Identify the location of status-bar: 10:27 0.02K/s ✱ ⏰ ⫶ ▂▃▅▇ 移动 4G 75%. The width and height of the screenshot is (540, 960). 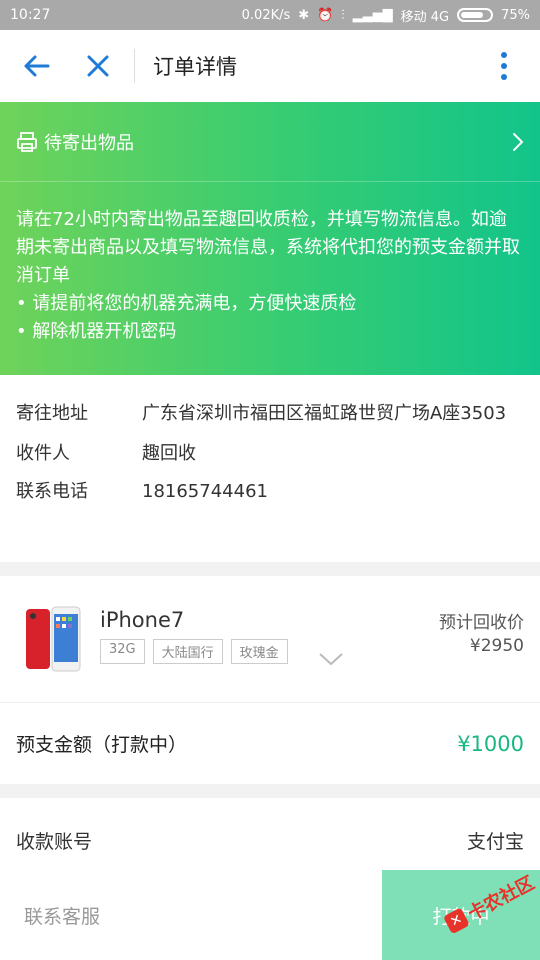
(270, 15).